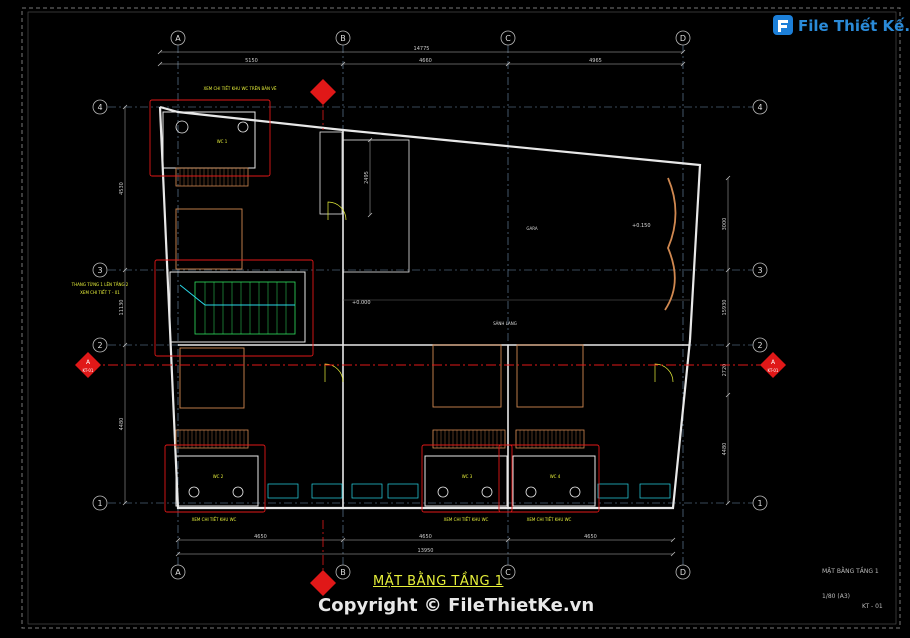  I want to click on dim-top-text: 4965, so click(595, 61).